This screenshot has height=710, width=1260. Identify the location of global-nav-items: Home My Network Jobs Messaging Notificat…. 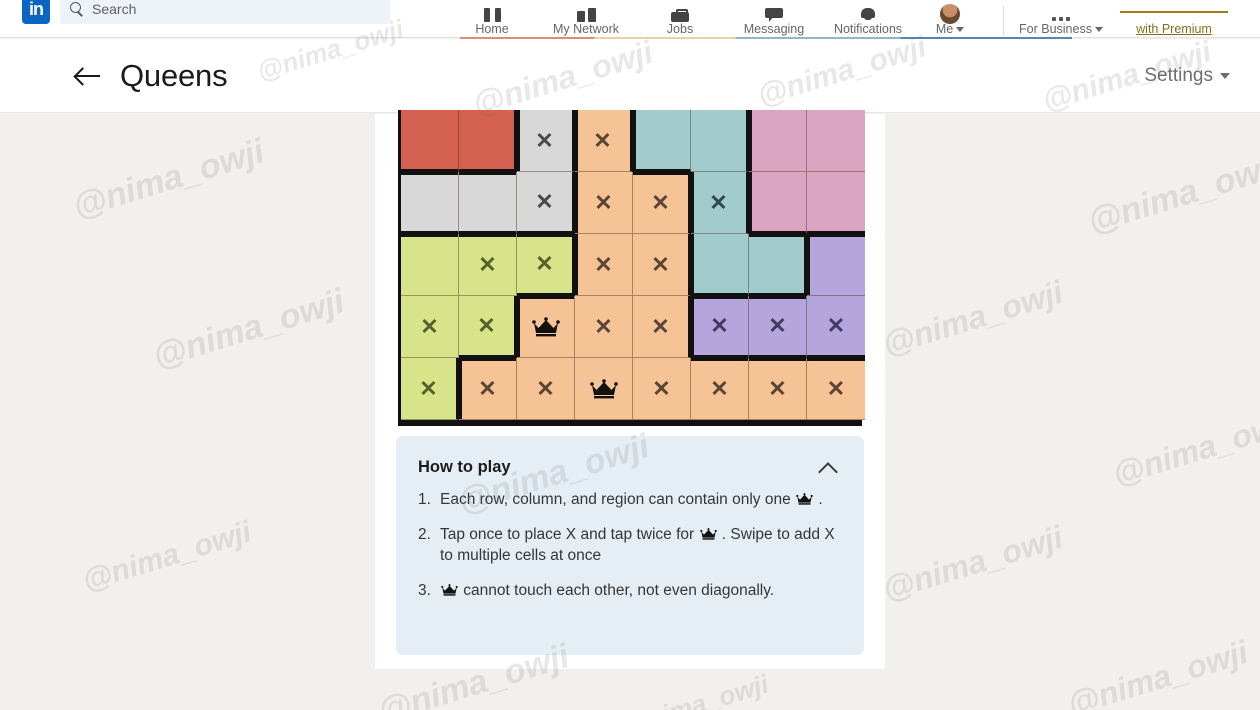
(715, 19).